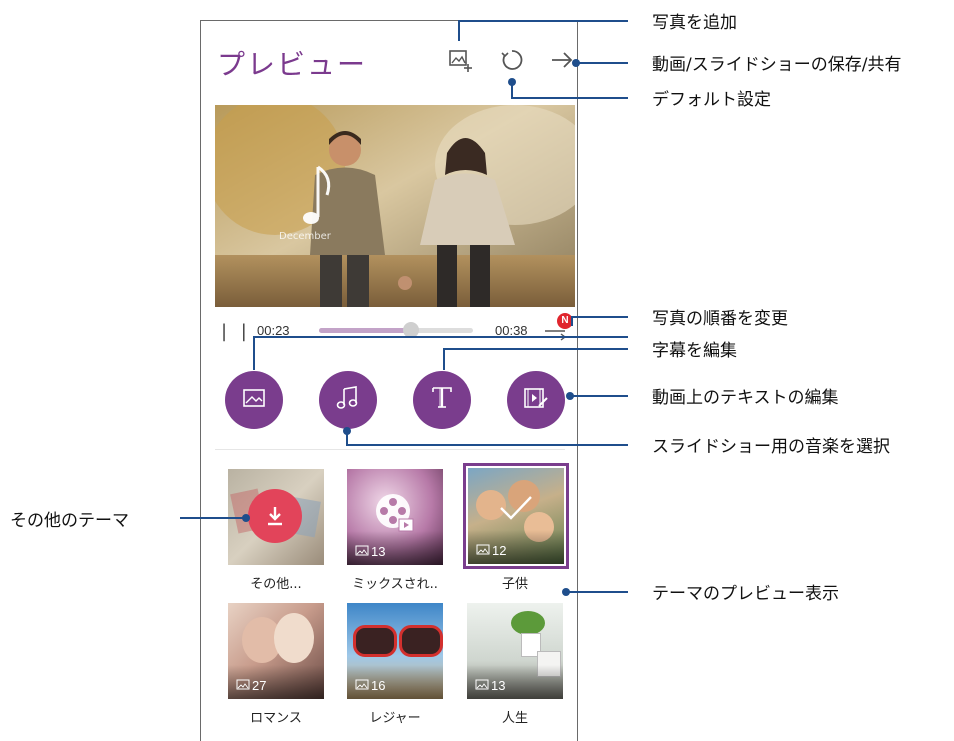  I want to click on callout-add-photo: 写真を追加, so click(694, 23).